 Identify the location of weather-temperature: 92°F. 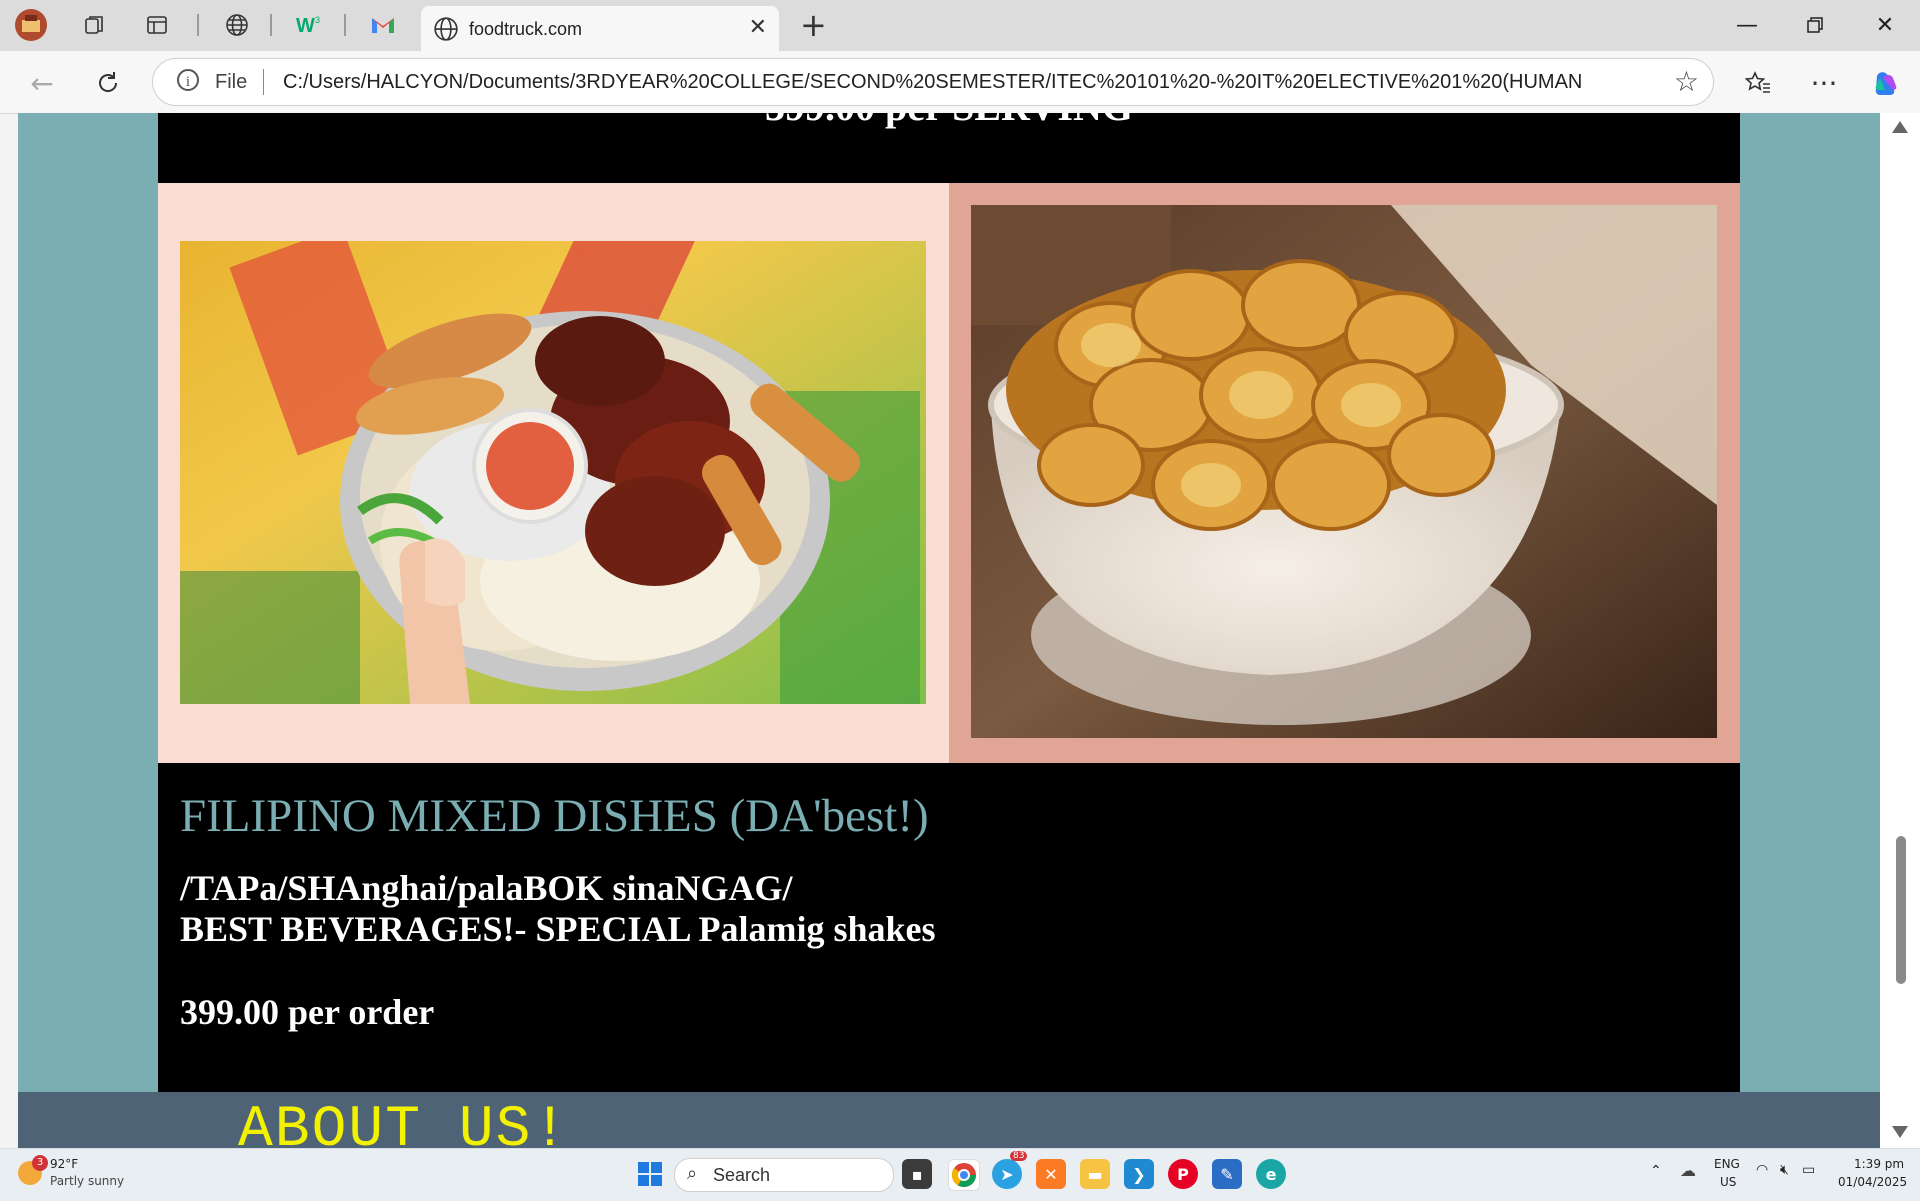
(64, 1164).